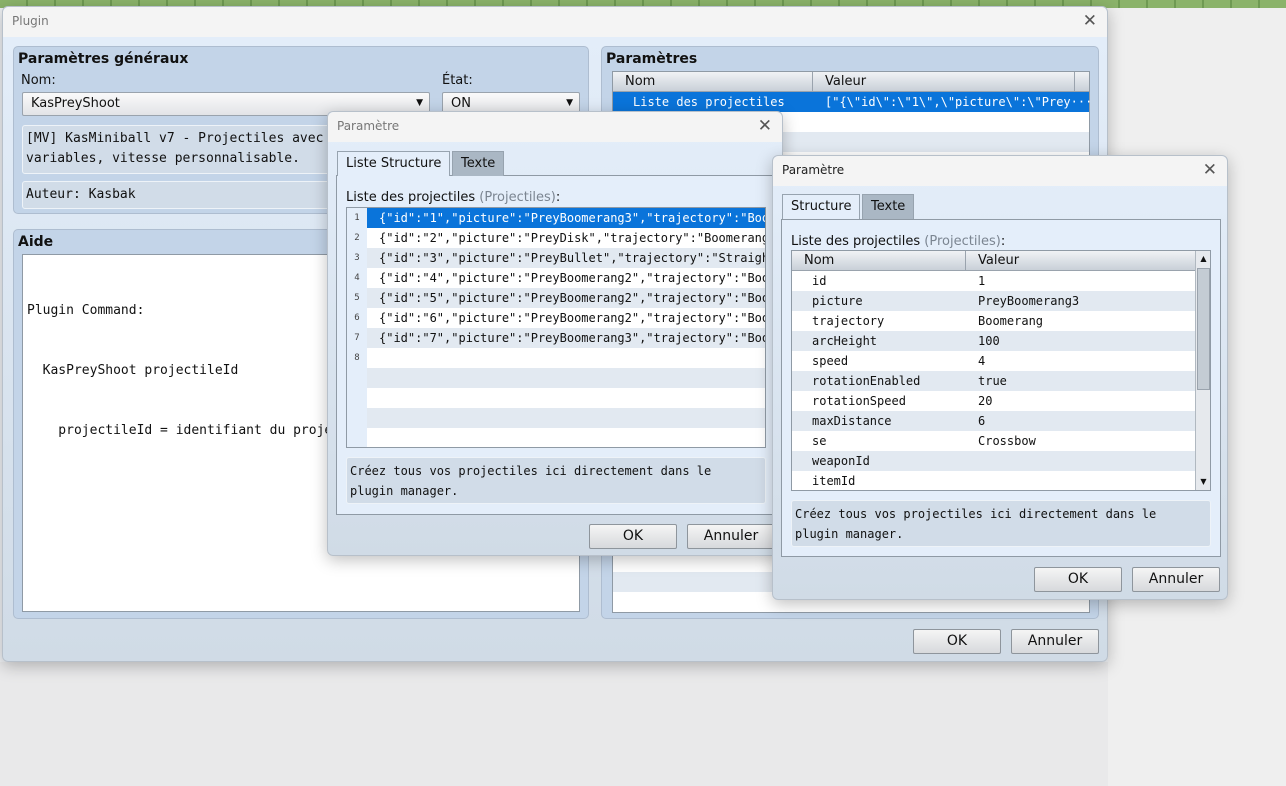 The width and height of the screenshot is (1286, 786). What do you see at coordinates (845, 341) in the screenshot?
I see `field-name: arcHeight` at bounding box center [845, 341].